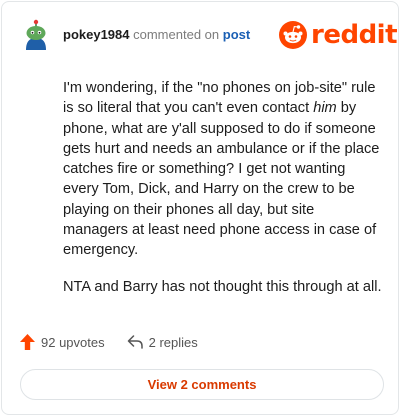  I want to click on reddit-wordmark: reddit, so click(354, 35).